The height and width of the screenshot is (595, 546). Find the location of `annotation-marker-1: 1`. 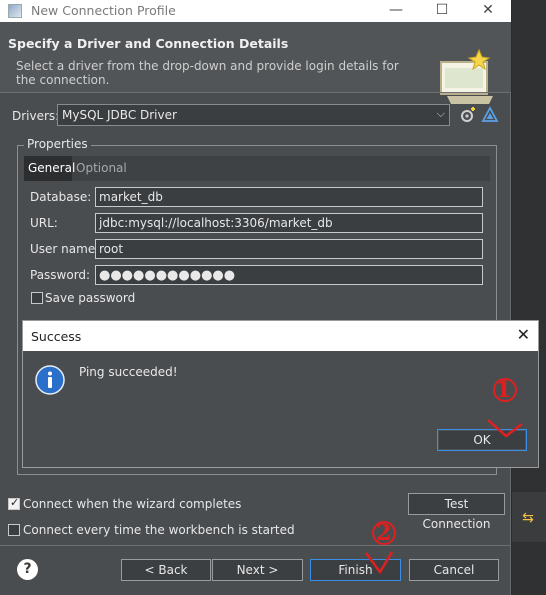

annotation-marker-1: 1 is located at coordinates (504, 390).